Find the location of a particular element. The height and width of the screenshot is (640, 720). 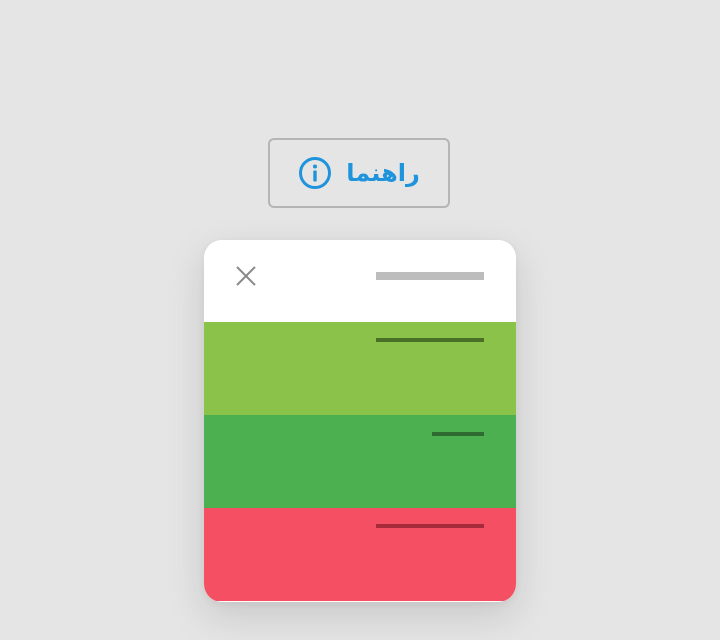

option-row-green is located at coordinates (360, 461).